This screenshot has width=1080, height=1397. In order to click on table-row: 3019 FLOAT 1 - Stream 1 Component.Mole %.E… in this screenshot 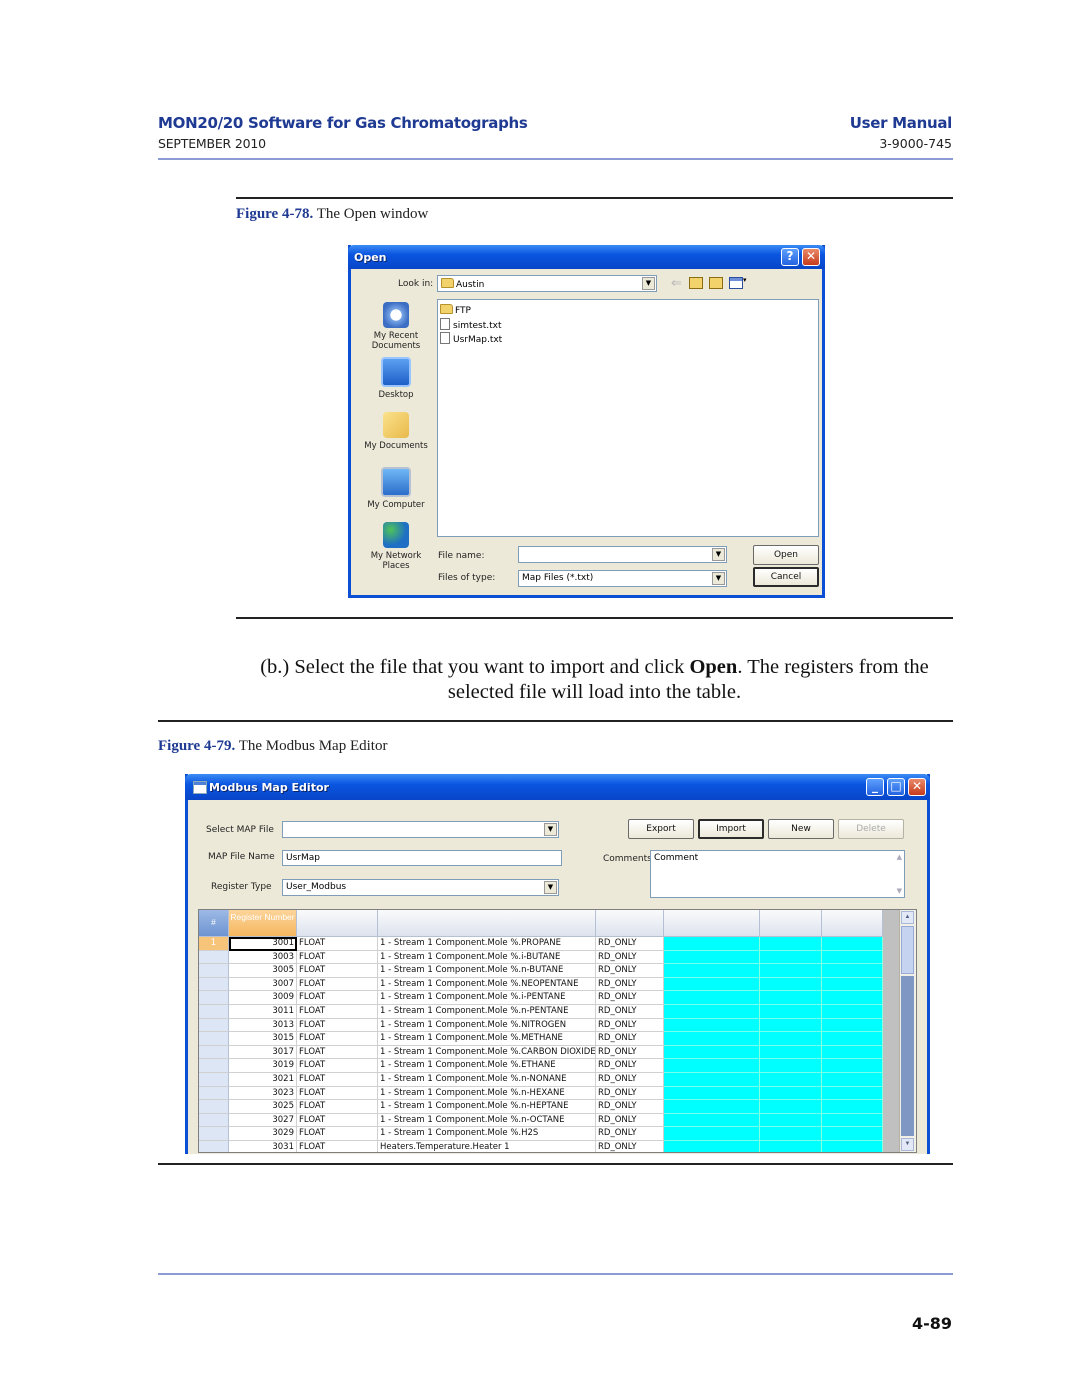, I will do `click(541, 1066)`.